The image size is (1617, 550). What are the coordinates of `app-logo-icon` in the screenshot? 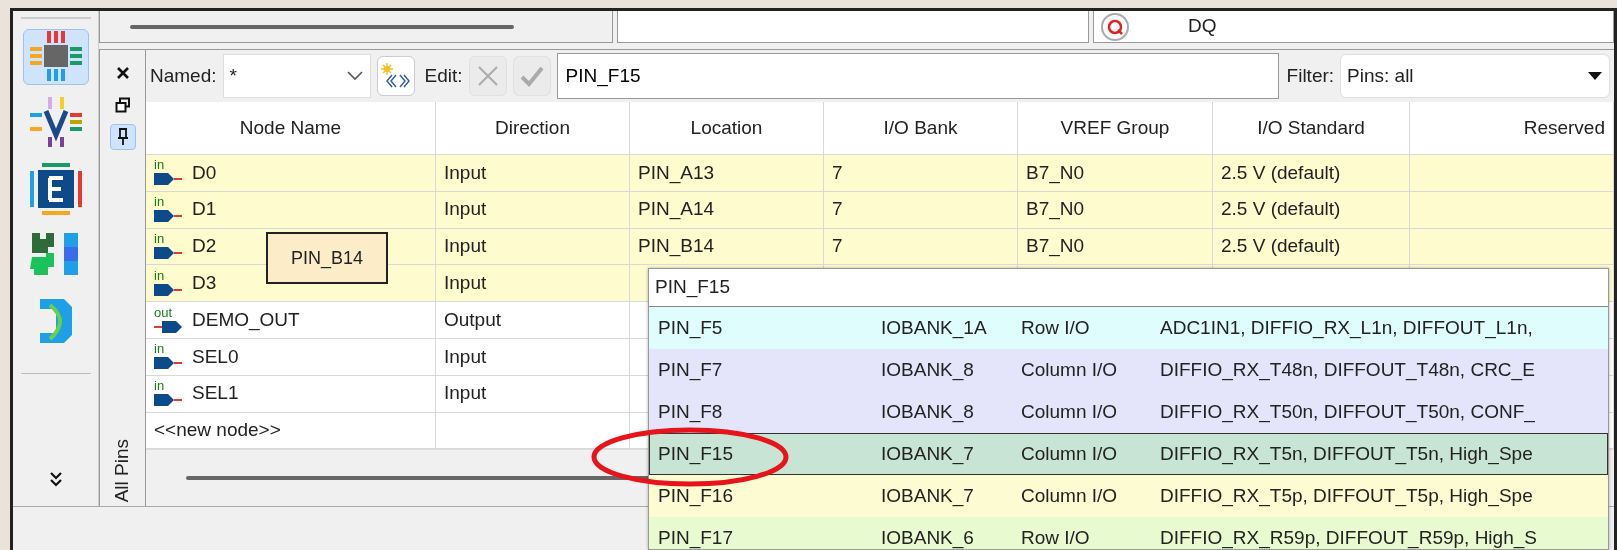 It's located at (1115, 26).